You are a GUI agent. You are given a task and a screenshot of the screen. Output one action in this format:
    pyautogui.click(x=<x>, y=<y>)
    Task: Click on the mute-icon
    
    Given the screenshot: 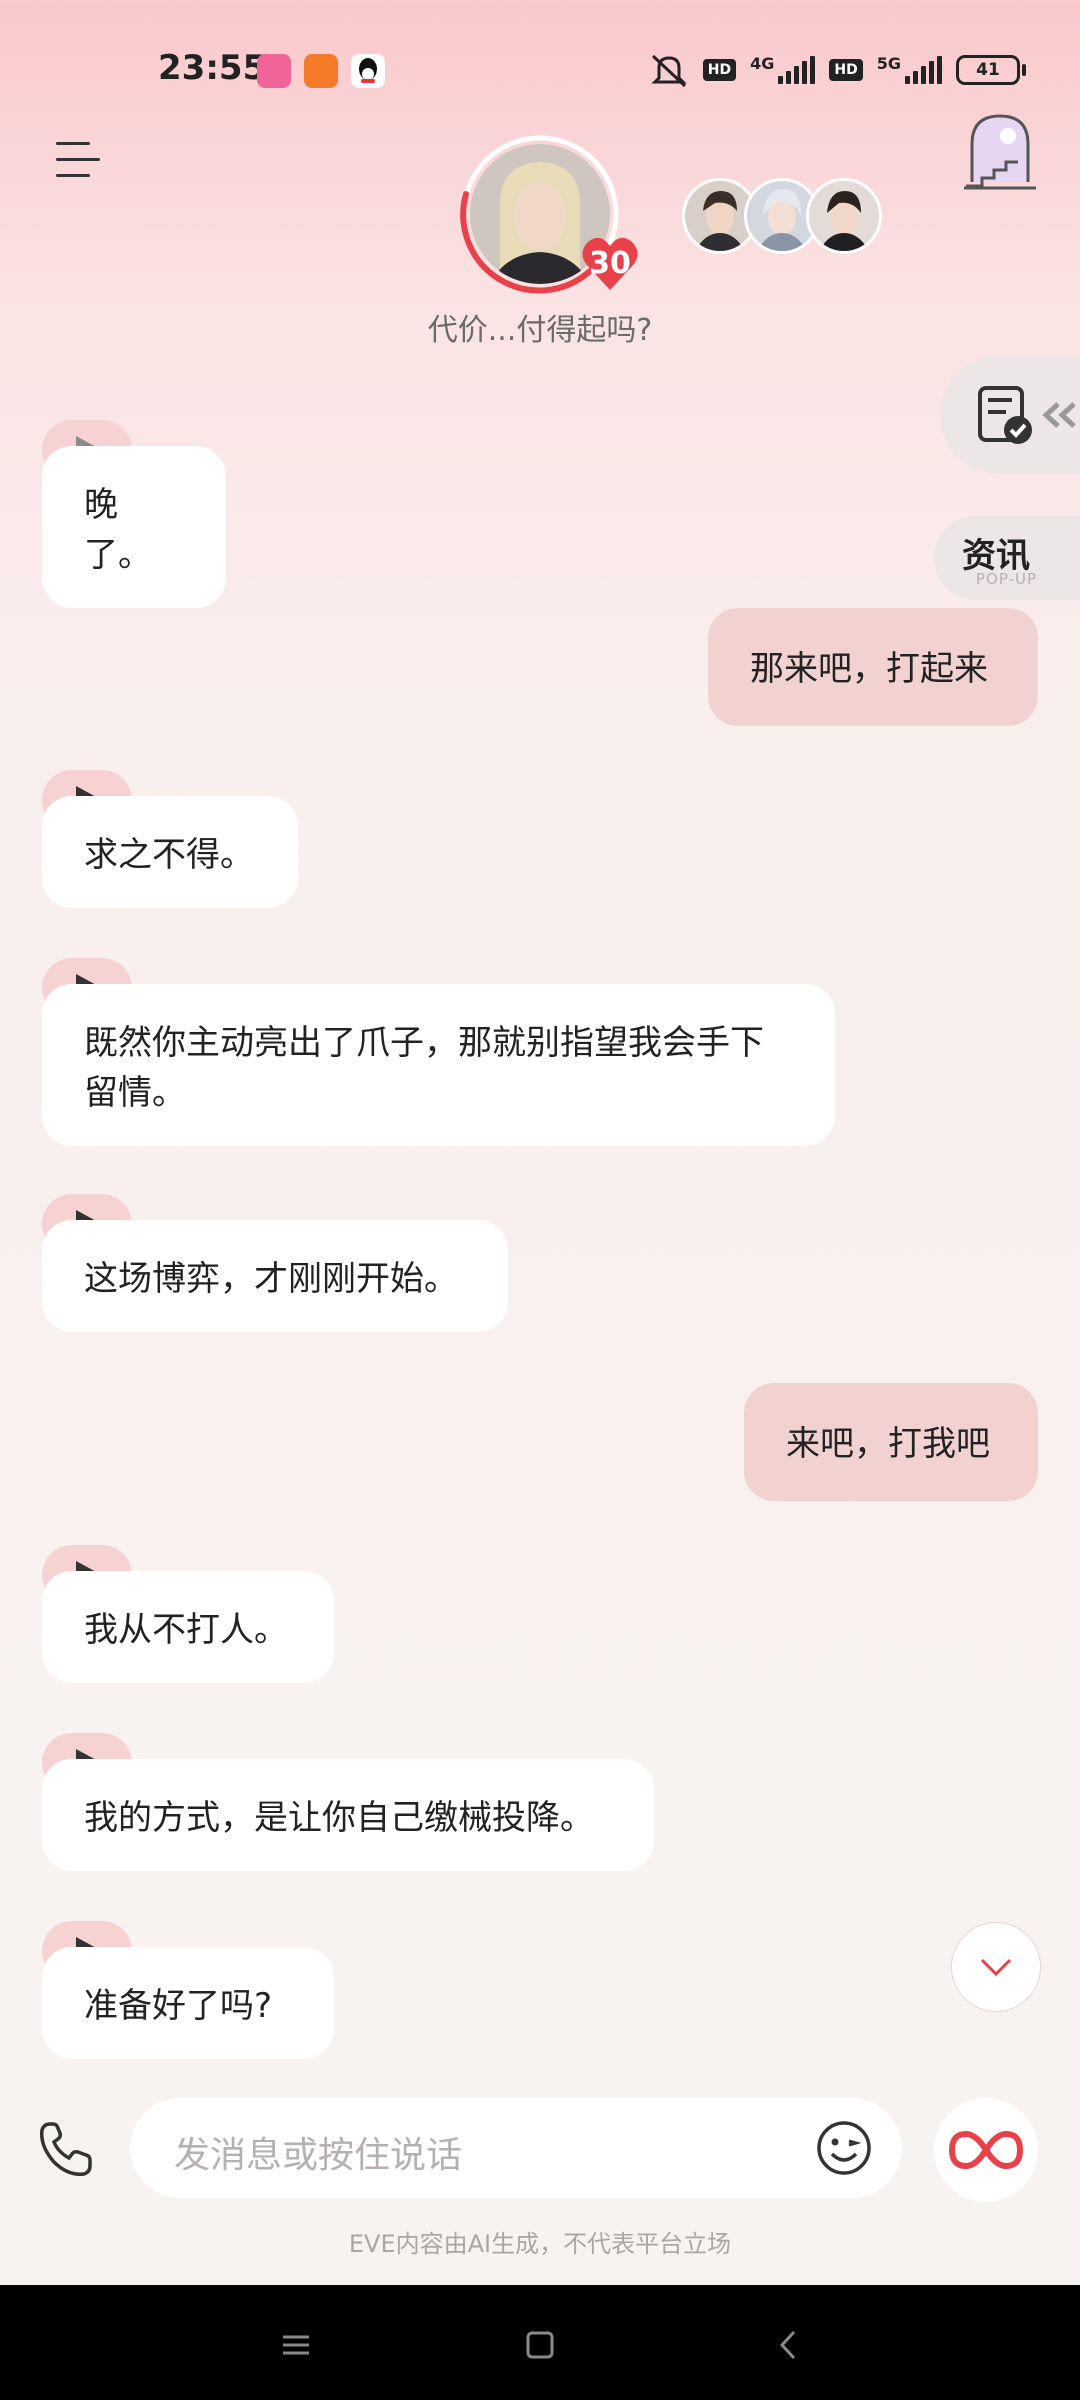 What is the action you would take?
    pyautogui.click(x=669, y=71)
    